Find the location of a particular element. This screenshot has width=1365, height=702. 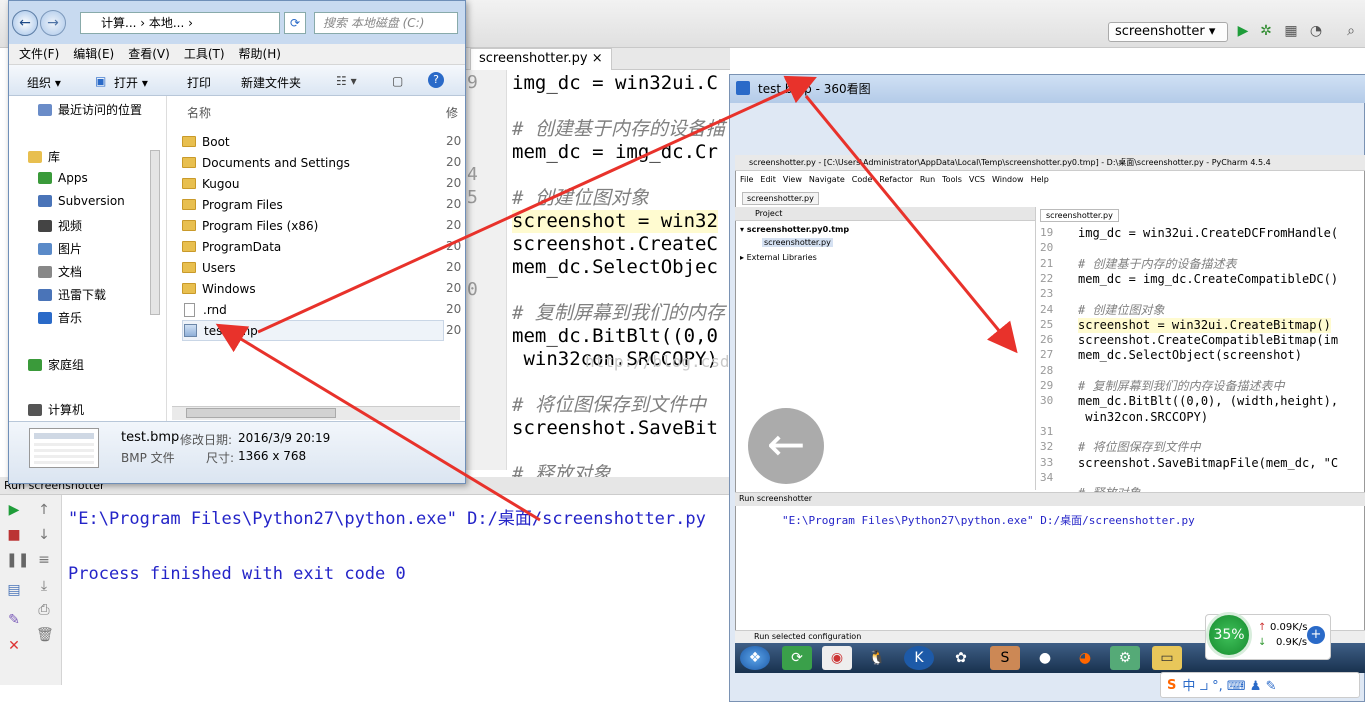

arrow-to-testbmp is located at coordinates (378, 422).